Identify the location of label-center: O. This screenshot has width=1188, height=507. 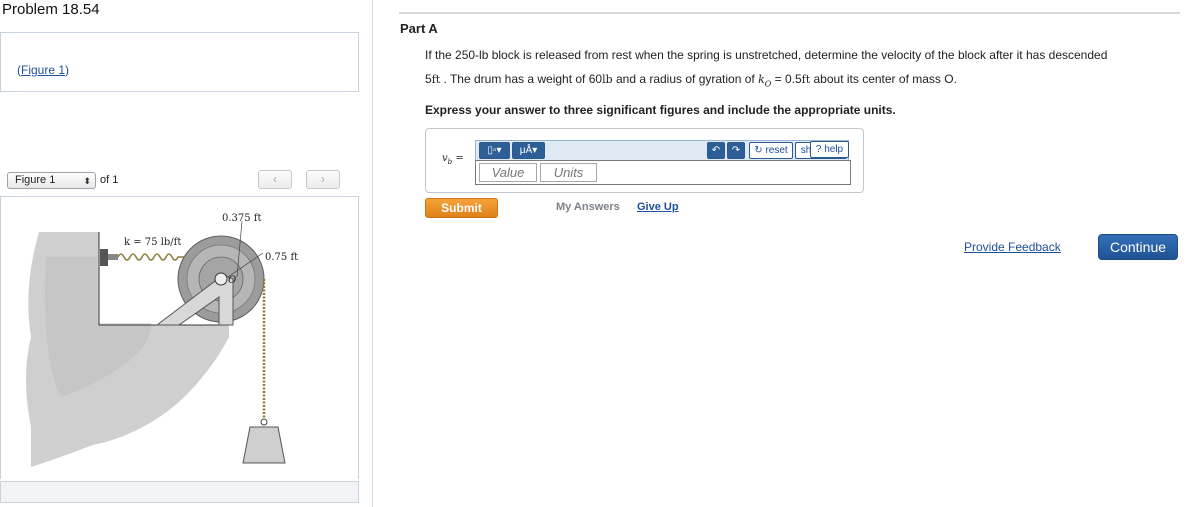
(232, 280).